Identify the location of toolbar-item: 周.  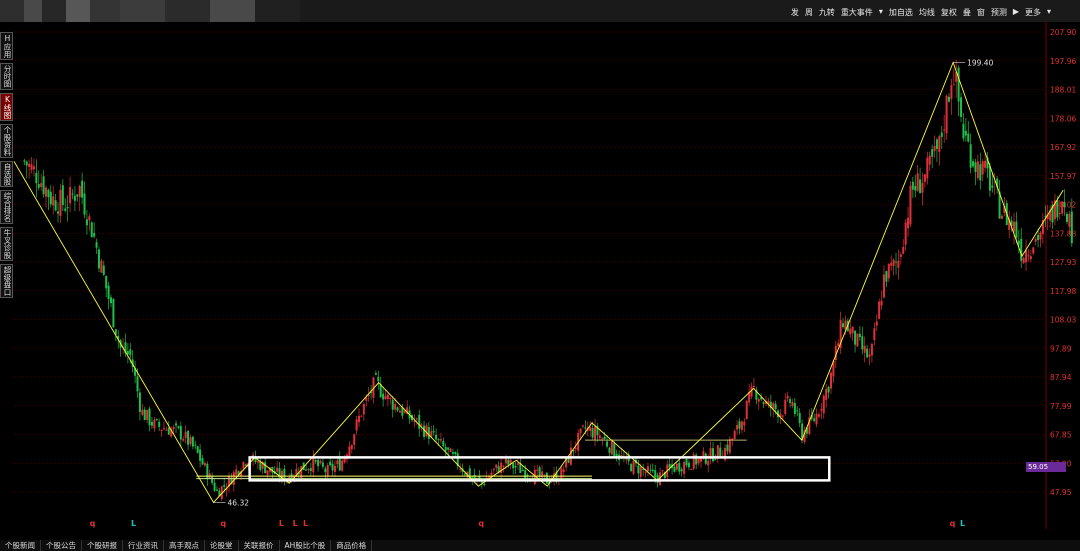
(809, 12).